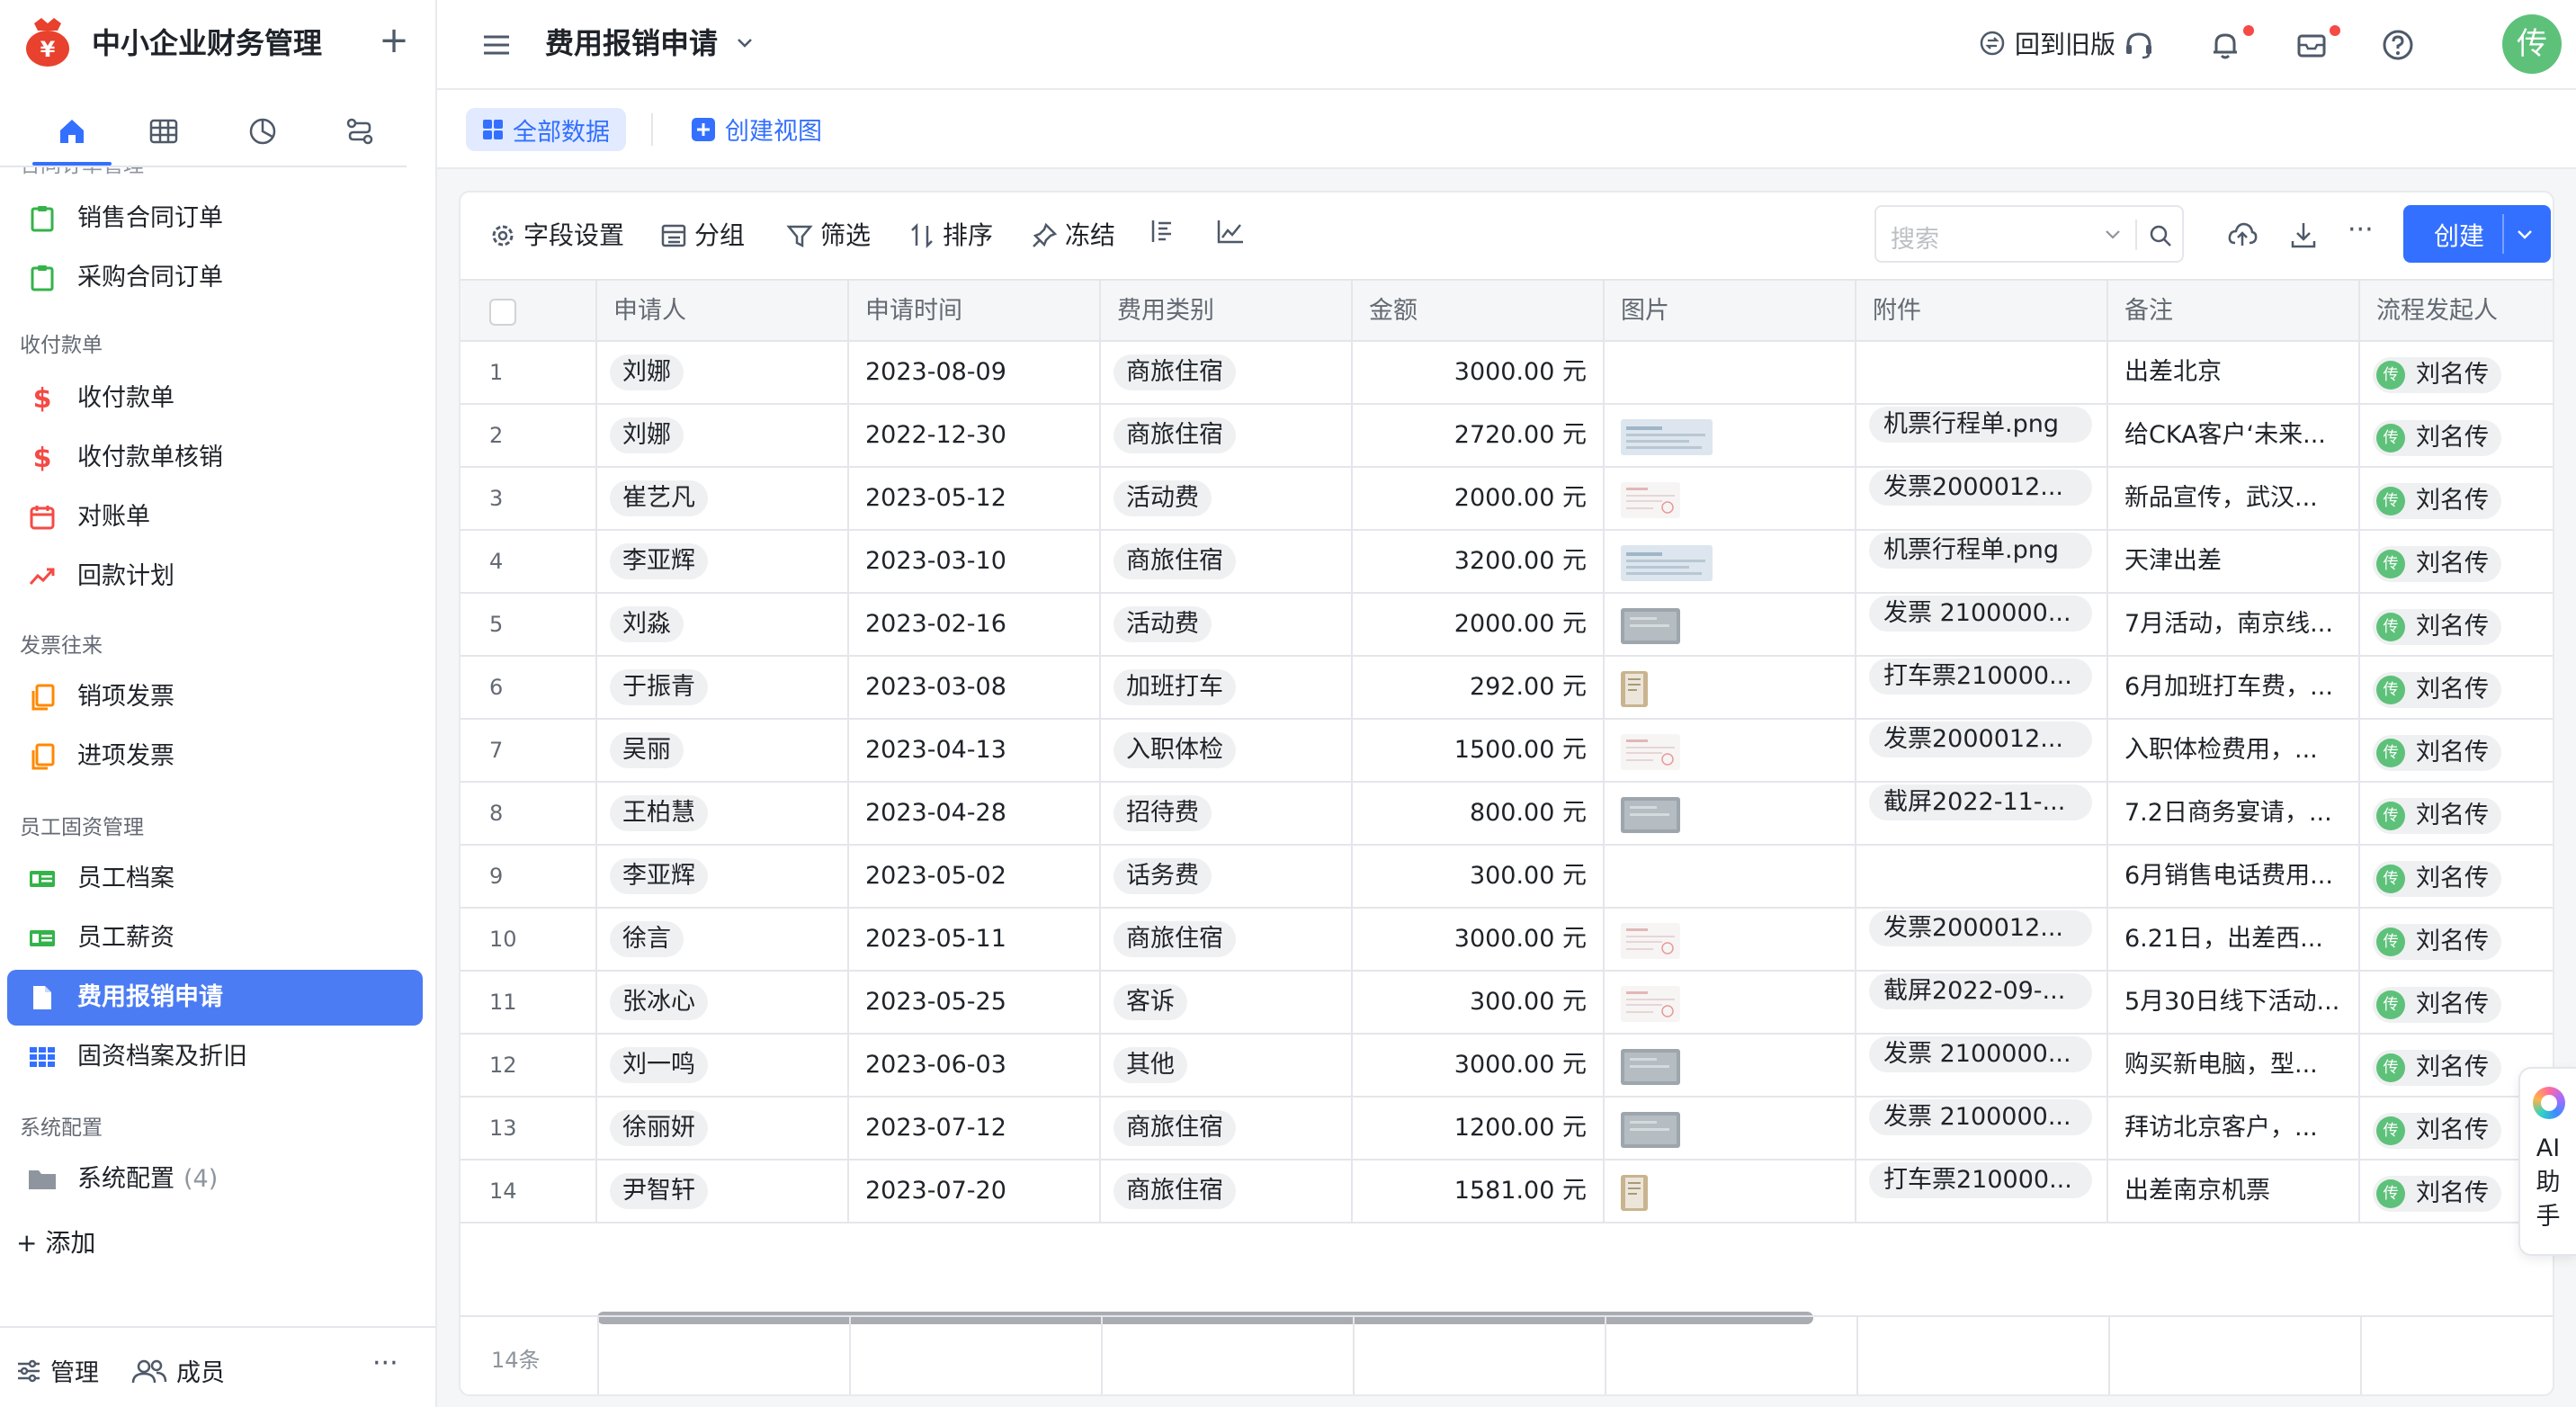  Describe the element at coordinates (2303, 235) in the screenshot. I see `download-icon` at that location.